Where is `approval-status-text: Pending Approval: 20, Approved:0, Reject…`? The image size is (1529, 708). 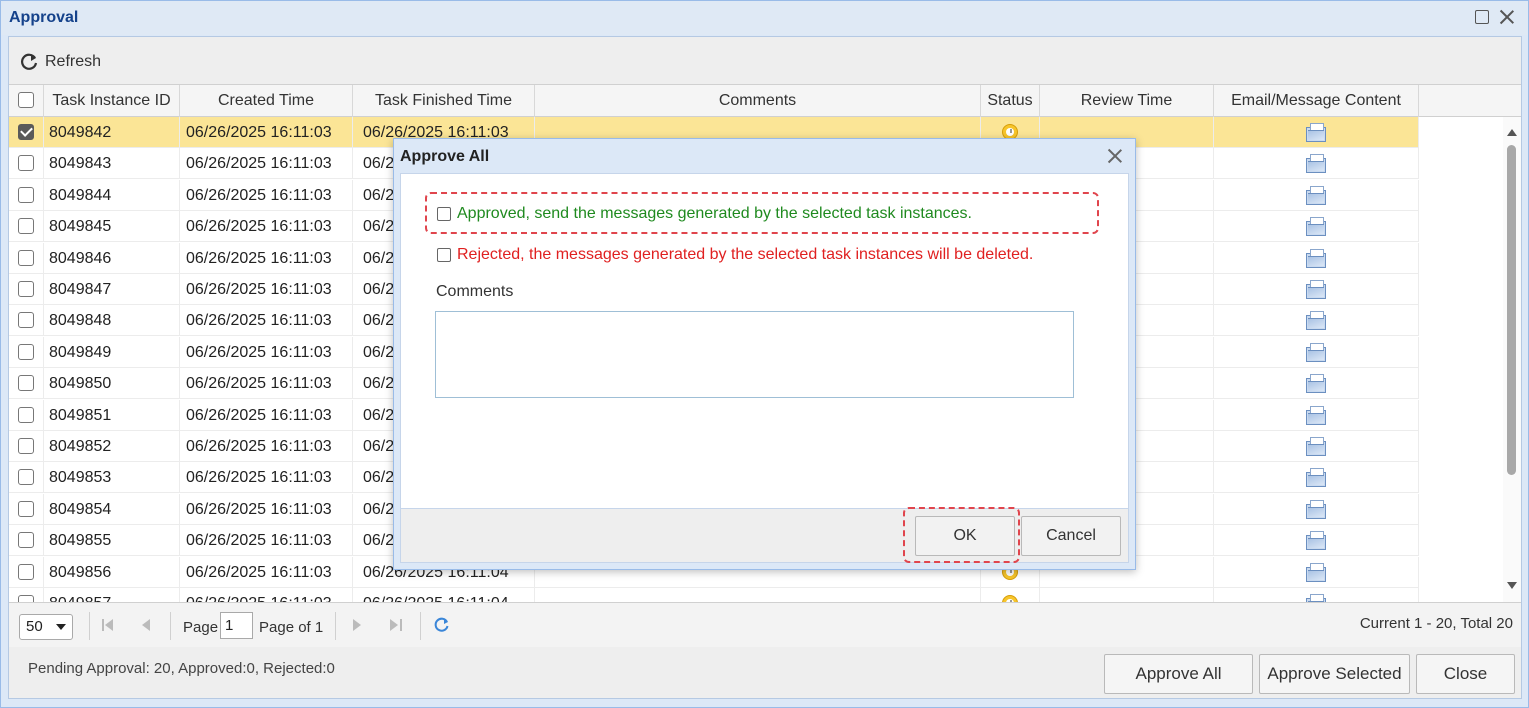
approval-status-text: Pending Approval: 20, Approved:0, Reject… is located at coordinates (181, 668).